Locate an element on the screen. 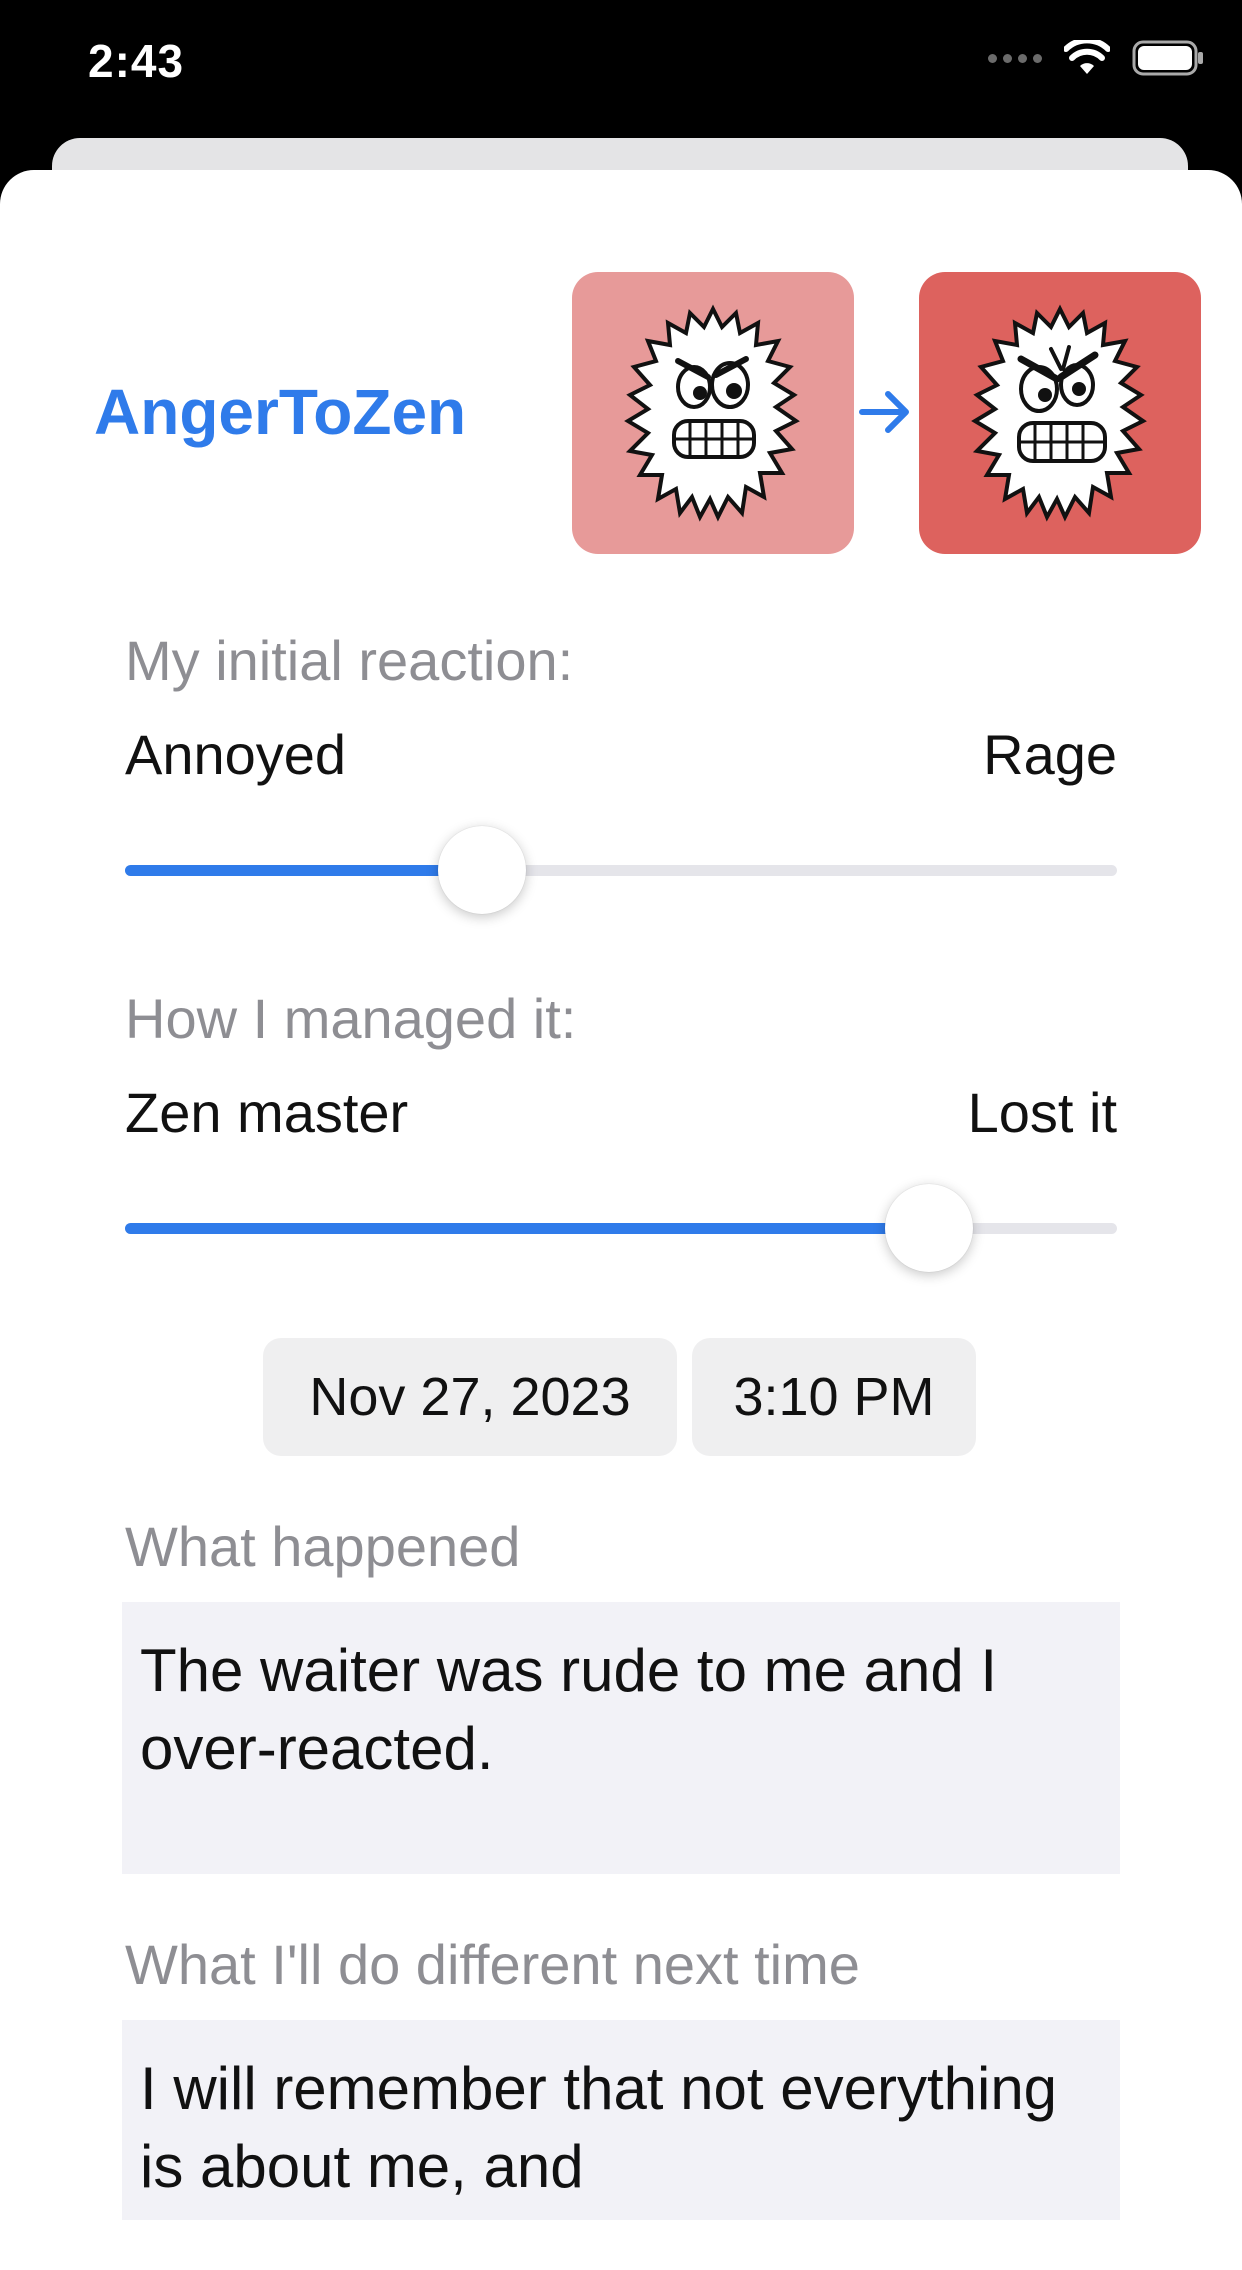 This screenshot has height=2270, width=1242. initial-reaction-max-label: Rage is located at coordinates (1050, 754).